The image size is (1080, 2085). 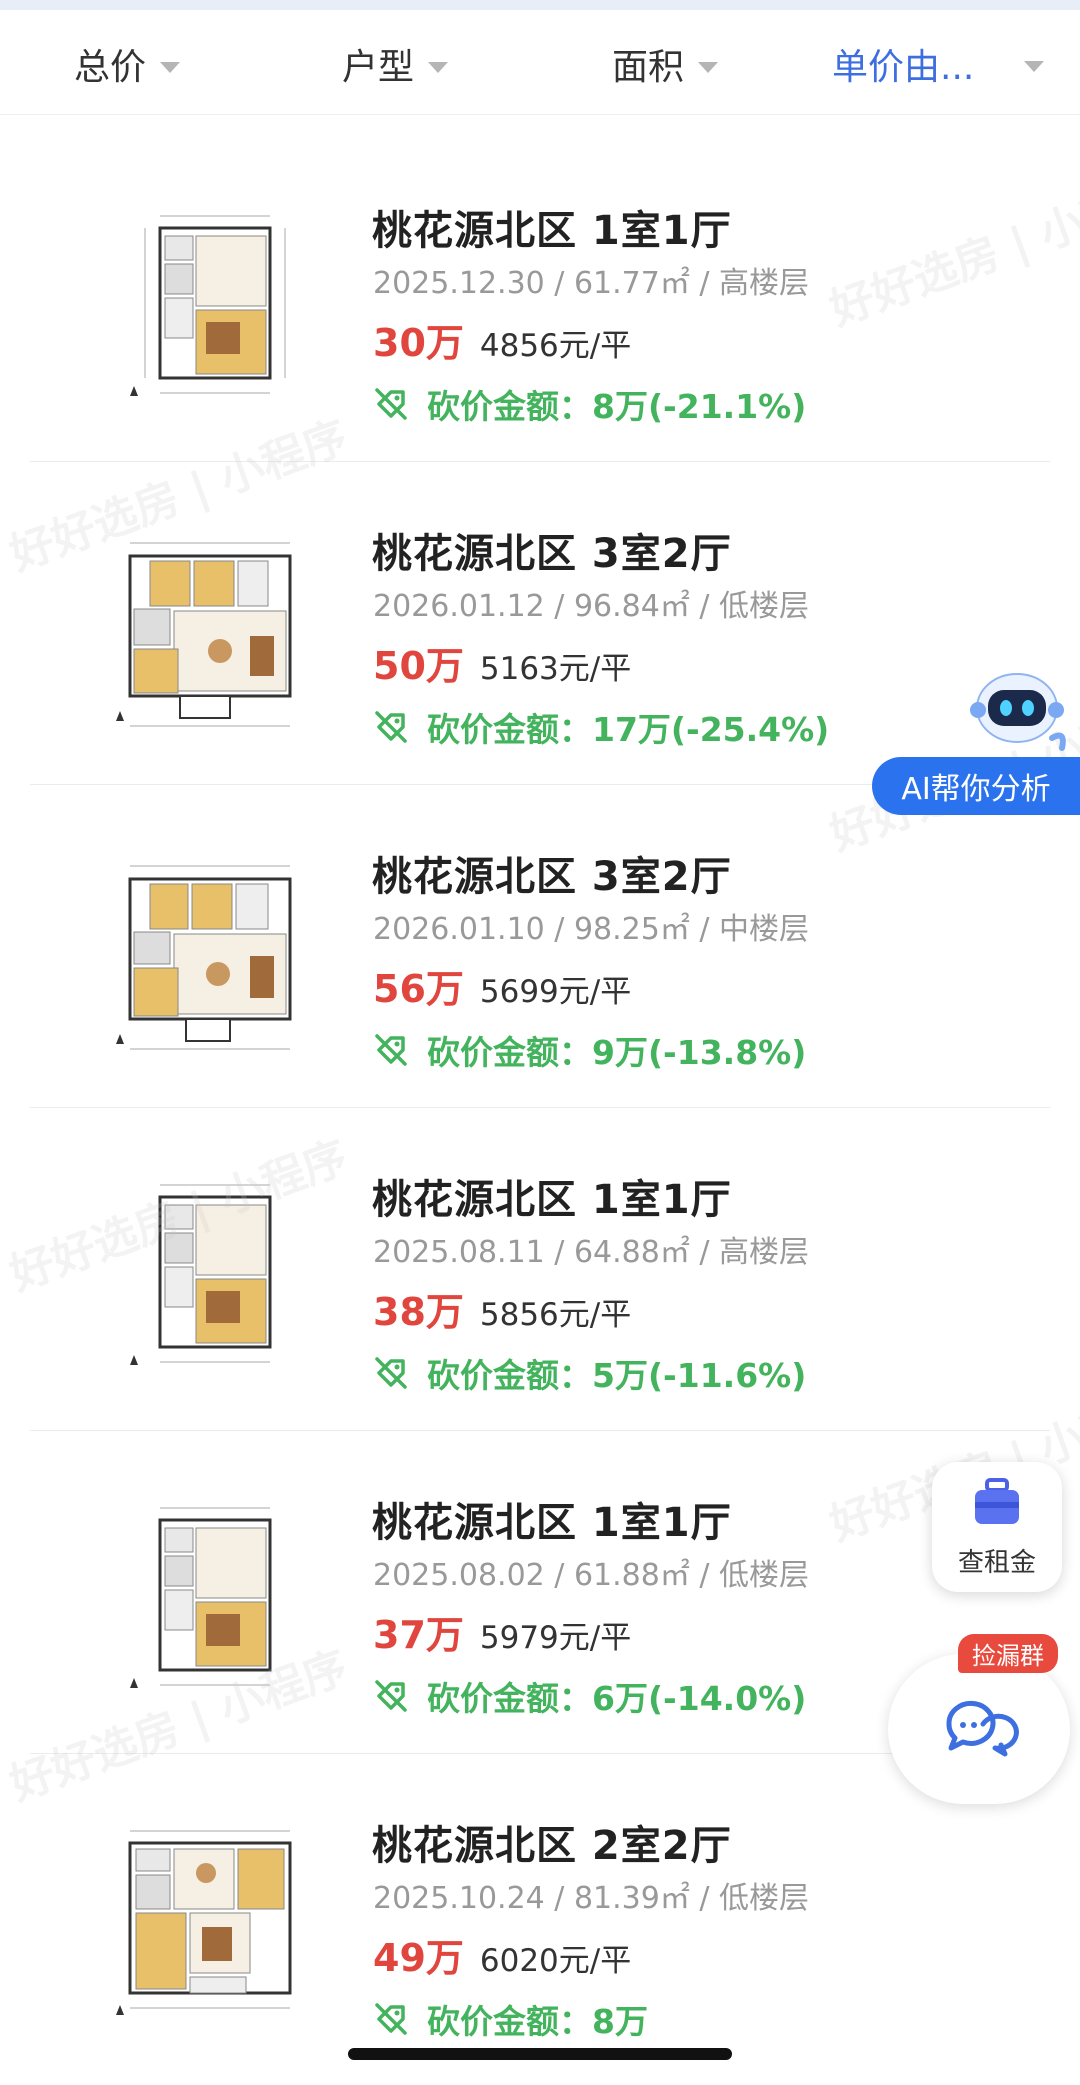 I want to click on total-price: 49万, so click(x=418, y=1958).